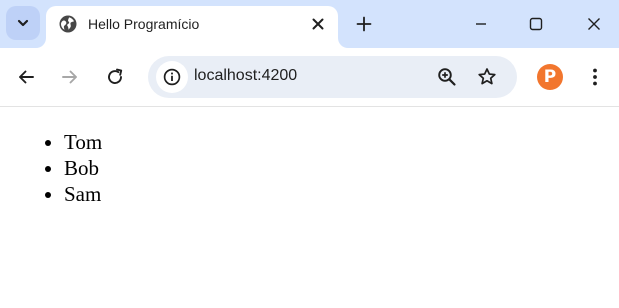  I want to click on bookmark-button, so click(487, 77).